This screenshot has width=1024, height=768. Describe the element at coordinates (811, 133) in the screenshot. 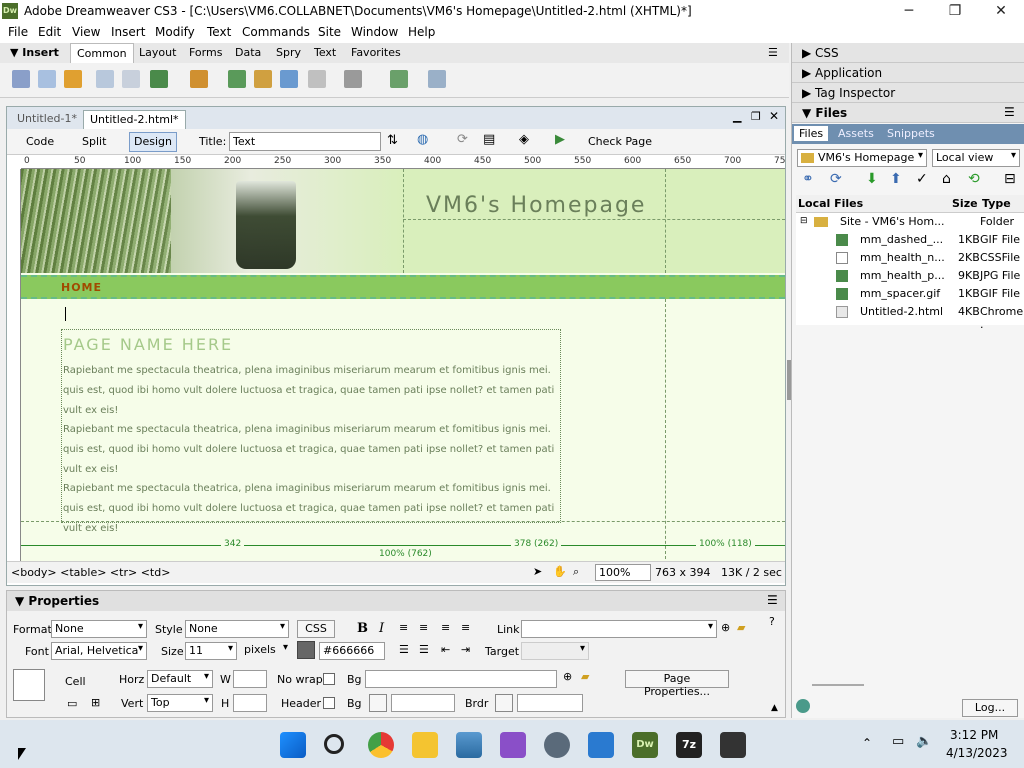

I see `files-tab: Files` at that location.